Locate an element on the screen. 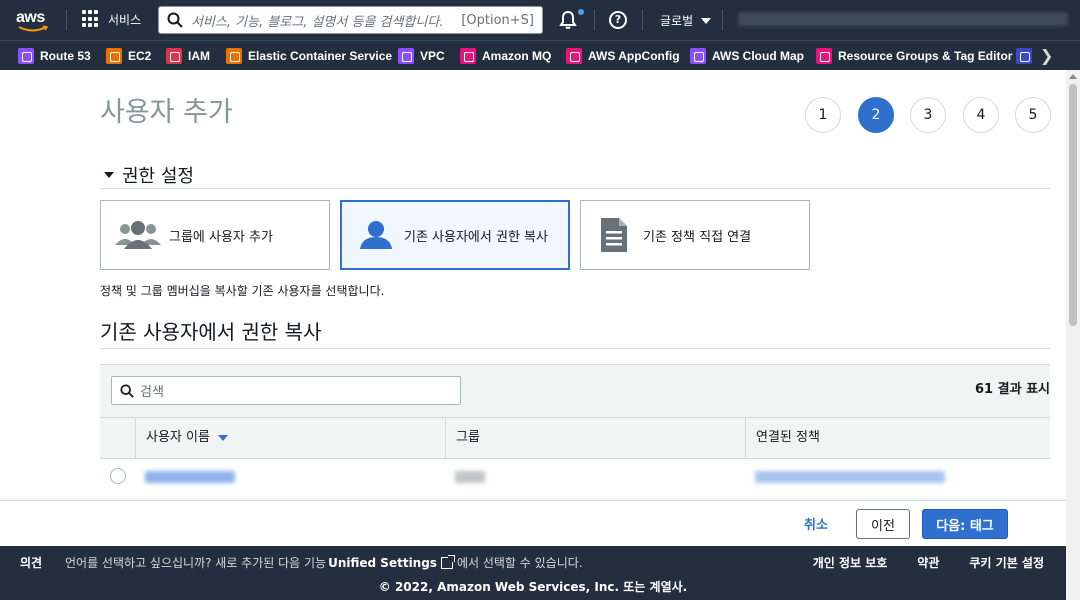  service-icon is located at coordinates (1024, 56).